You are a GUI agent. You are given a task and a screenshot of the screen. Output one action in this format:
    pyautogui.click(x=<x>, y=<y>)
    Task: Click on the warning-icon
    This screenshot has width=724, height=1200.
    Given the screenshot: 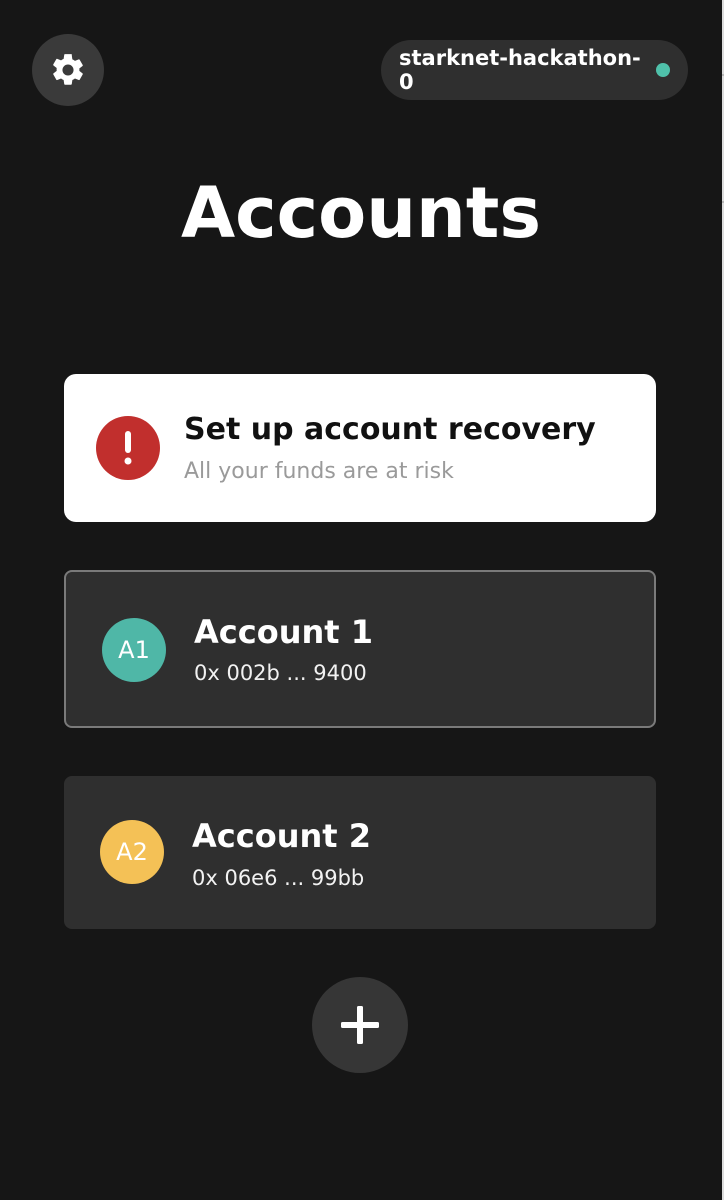 What is the action you would take?
    pyautogui.click(x=128, y=448)
    